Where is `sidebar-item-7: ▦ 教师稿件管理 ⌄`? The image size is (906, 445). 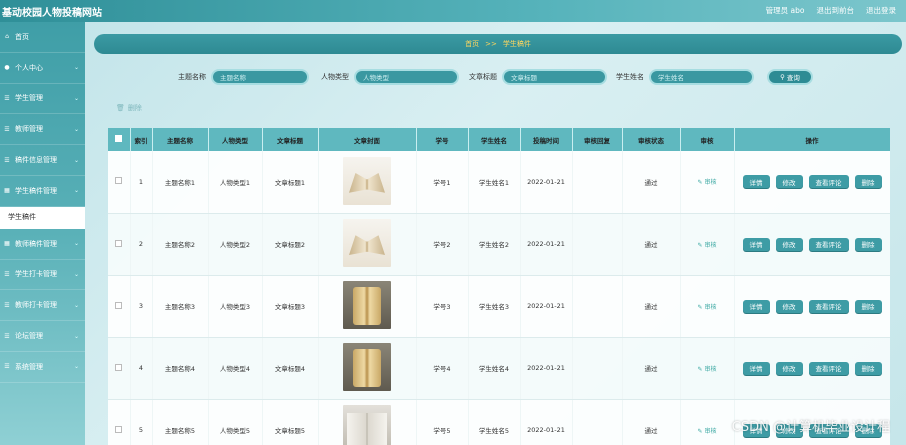
sidebar-item-7: ▦ 教师稿件管理 ⌄ is located at coordinates (42, 244).